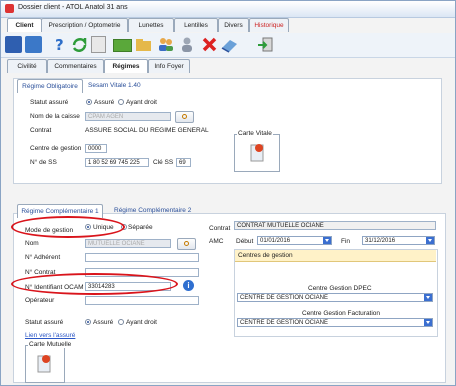  I want to click on carte-vitale-card, so click(257, 153).